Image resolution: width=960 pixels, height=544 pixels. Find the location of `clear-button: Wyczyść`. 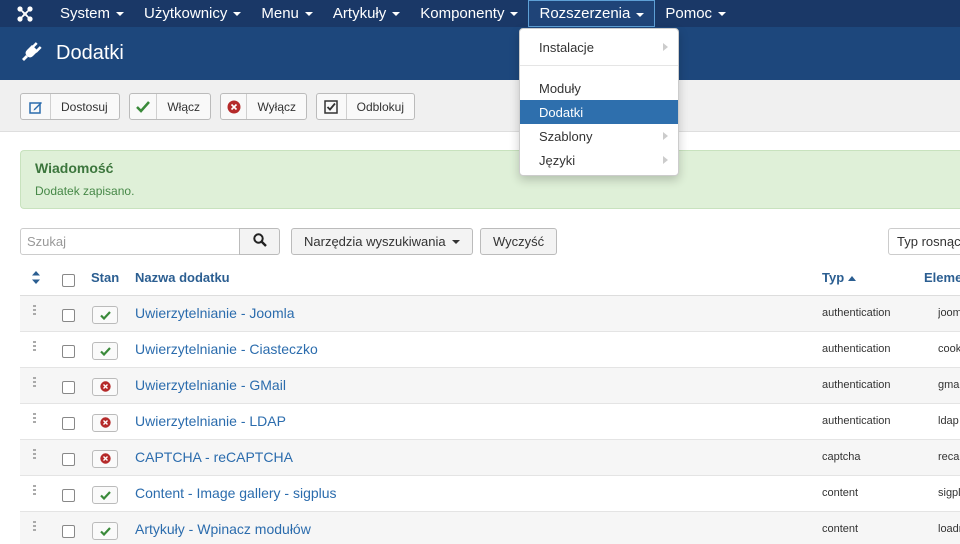

clear-button: Wyczyść is located at coordinates (519, 241).